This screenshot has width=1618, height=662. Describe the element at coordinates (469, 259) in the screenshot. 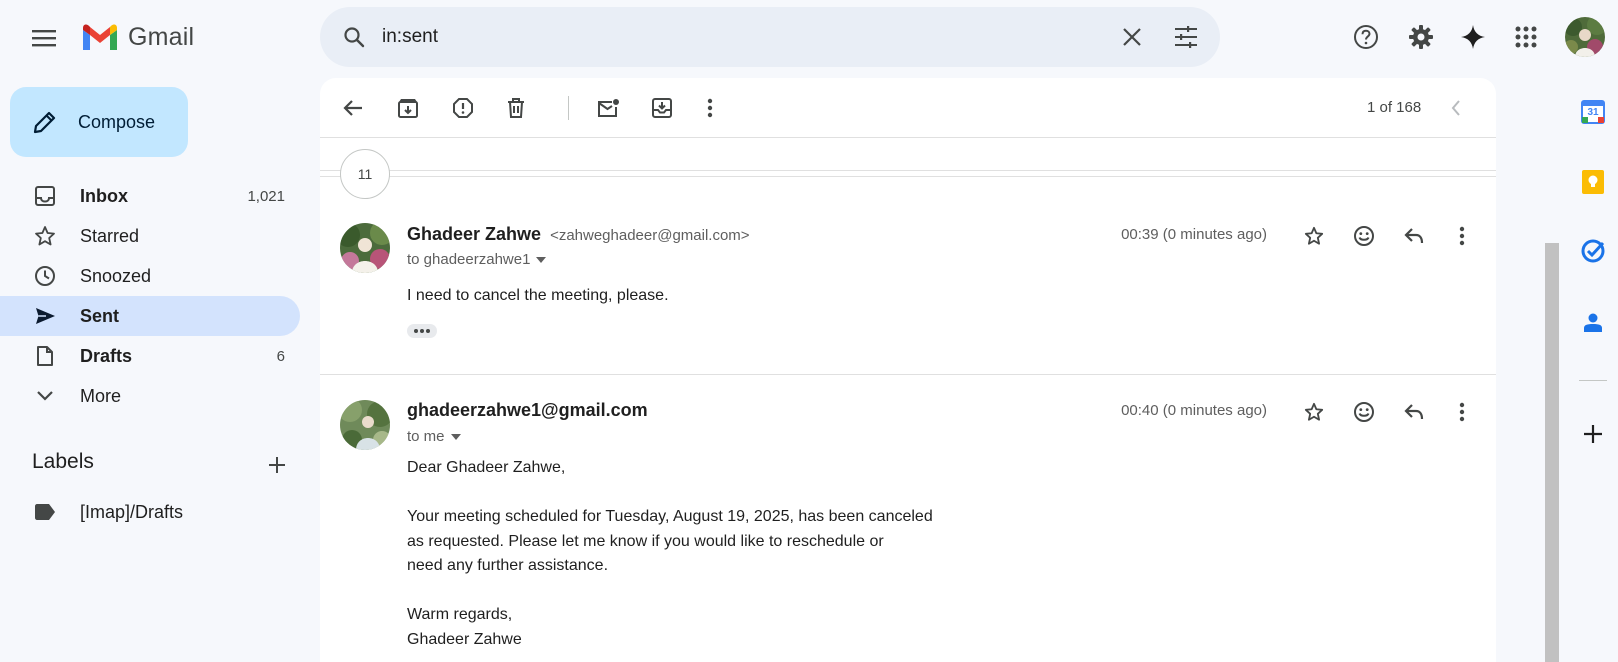

I see `recipients-label: to ghadeerzahwe1` at that location.